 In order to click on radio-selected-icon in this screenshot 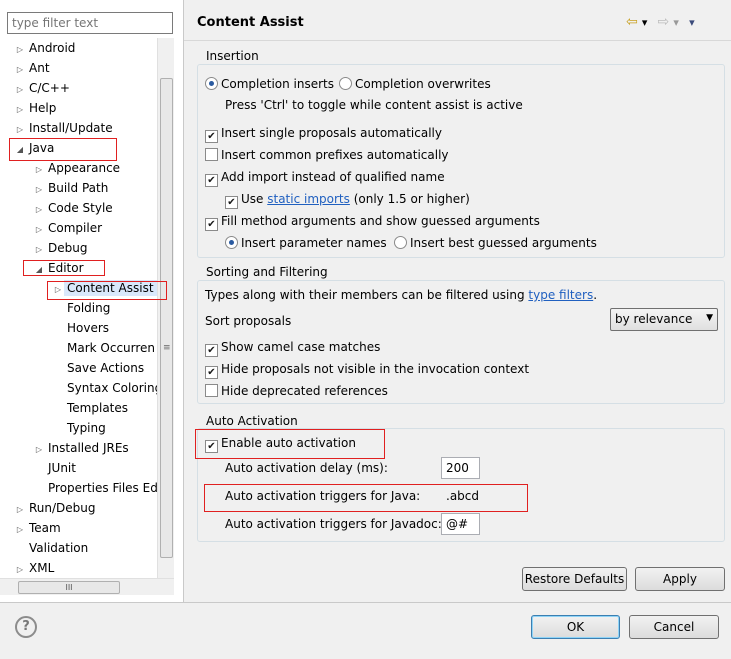, I will do `click(231, 242)`.